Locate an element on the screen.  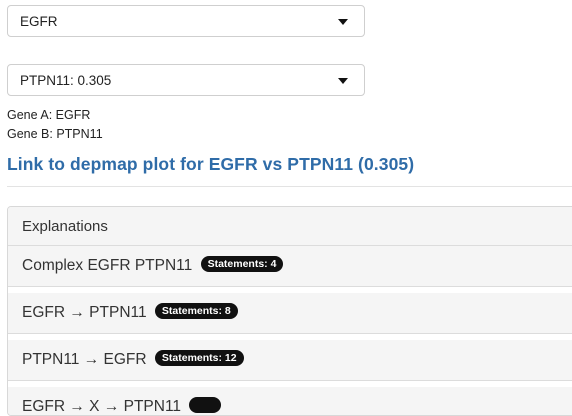
statements-badge is located at coordinates (205, 404).